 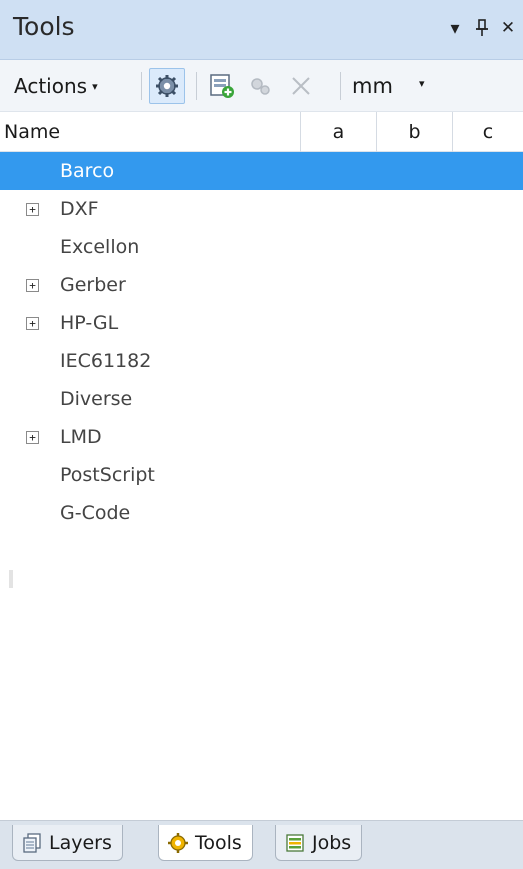 I want to click on splitter-handle, so click(x=11, y=579).